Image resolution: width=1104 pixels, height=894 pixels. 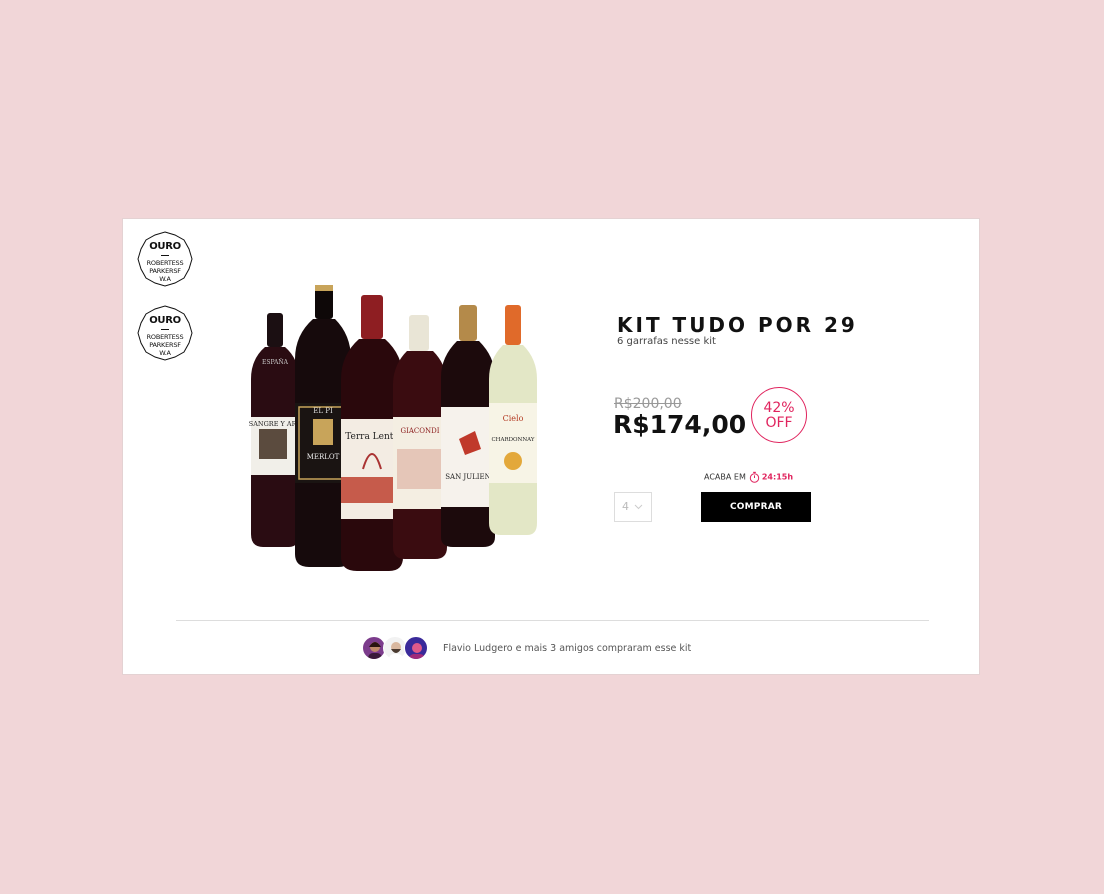 I want to click on buy-button: COMPRAR, so click(x=756, y=507).